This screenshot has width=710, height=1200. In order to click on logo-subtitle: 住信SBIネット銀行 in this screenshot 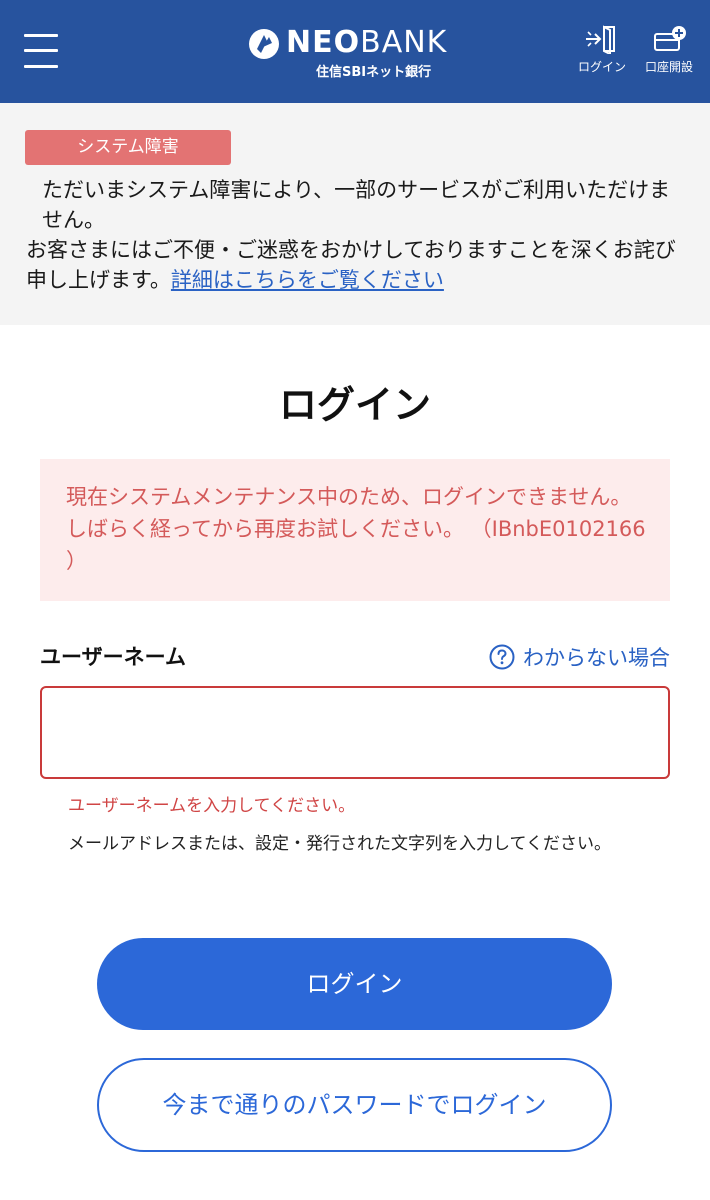, I will do `click(374, 72)`.